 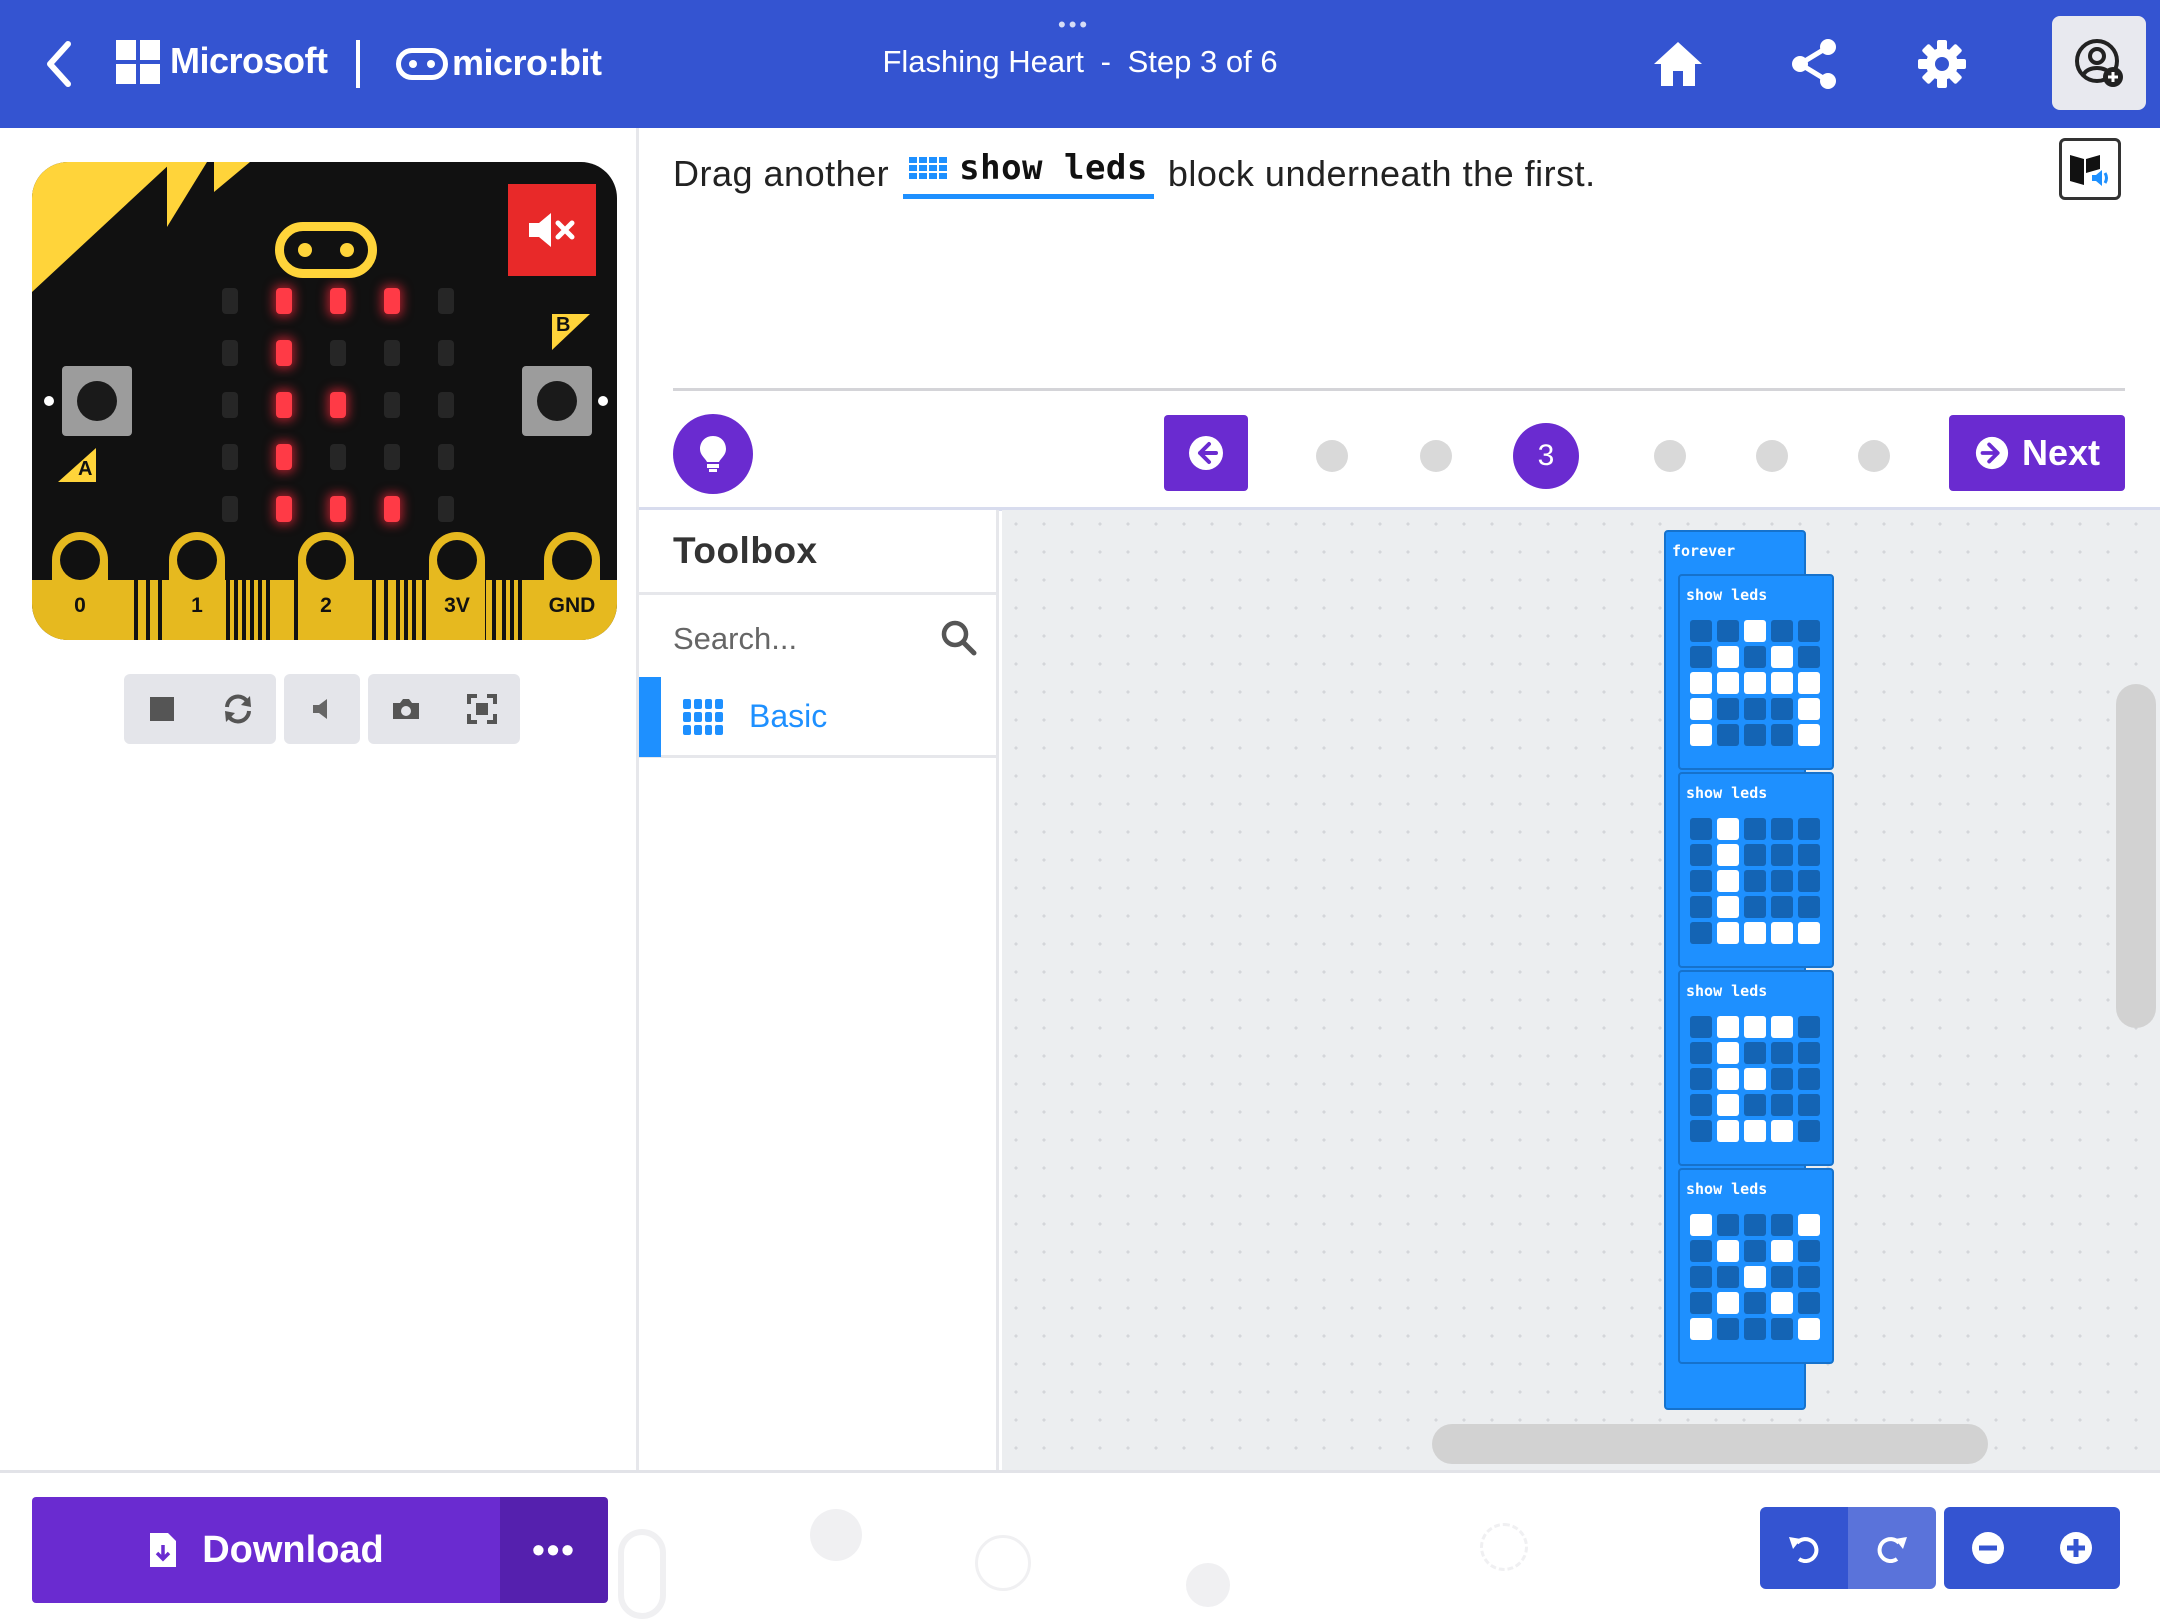 I want to click on sign-in-button, so click(x=2099, y=63).